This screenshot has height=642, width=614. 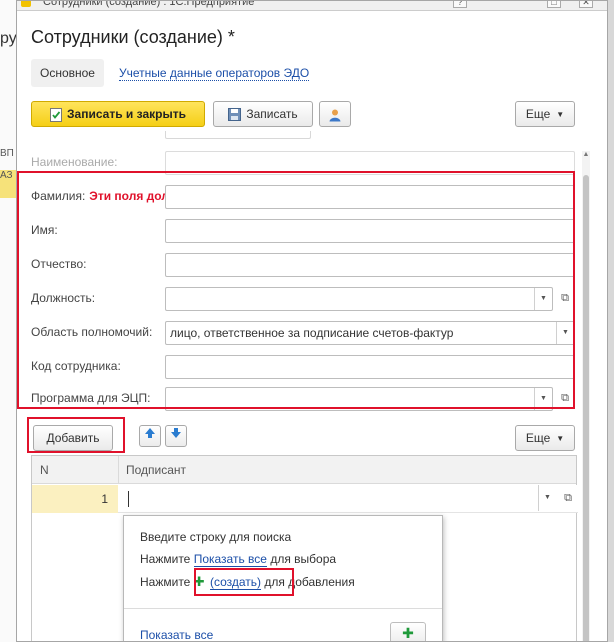 I want to click on tab-main: Основное, so click(x=67, y=73).